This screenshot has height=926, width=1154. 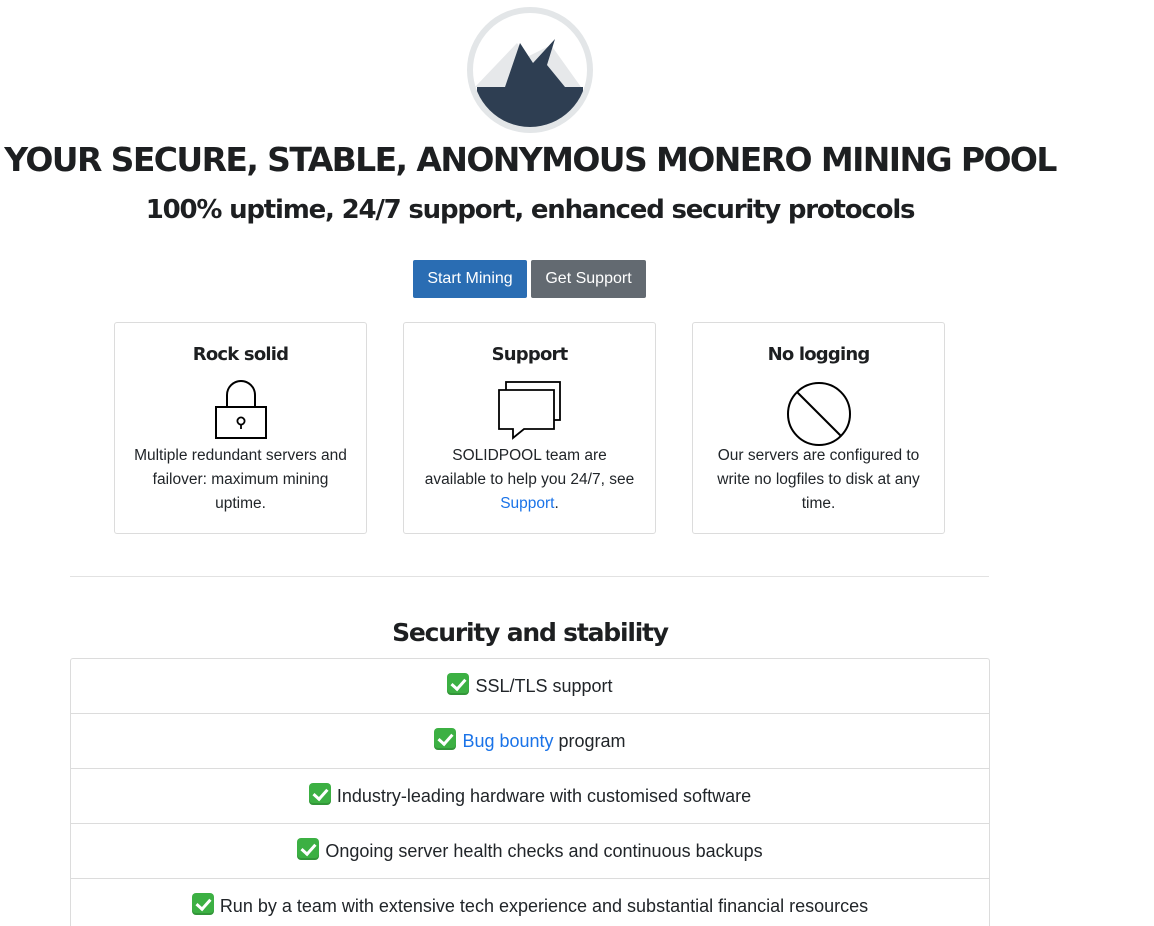 What do you see at coordinates (818, 414) in the screenshot?
I see `prohibited-icon` at bounding box center [818, 414].